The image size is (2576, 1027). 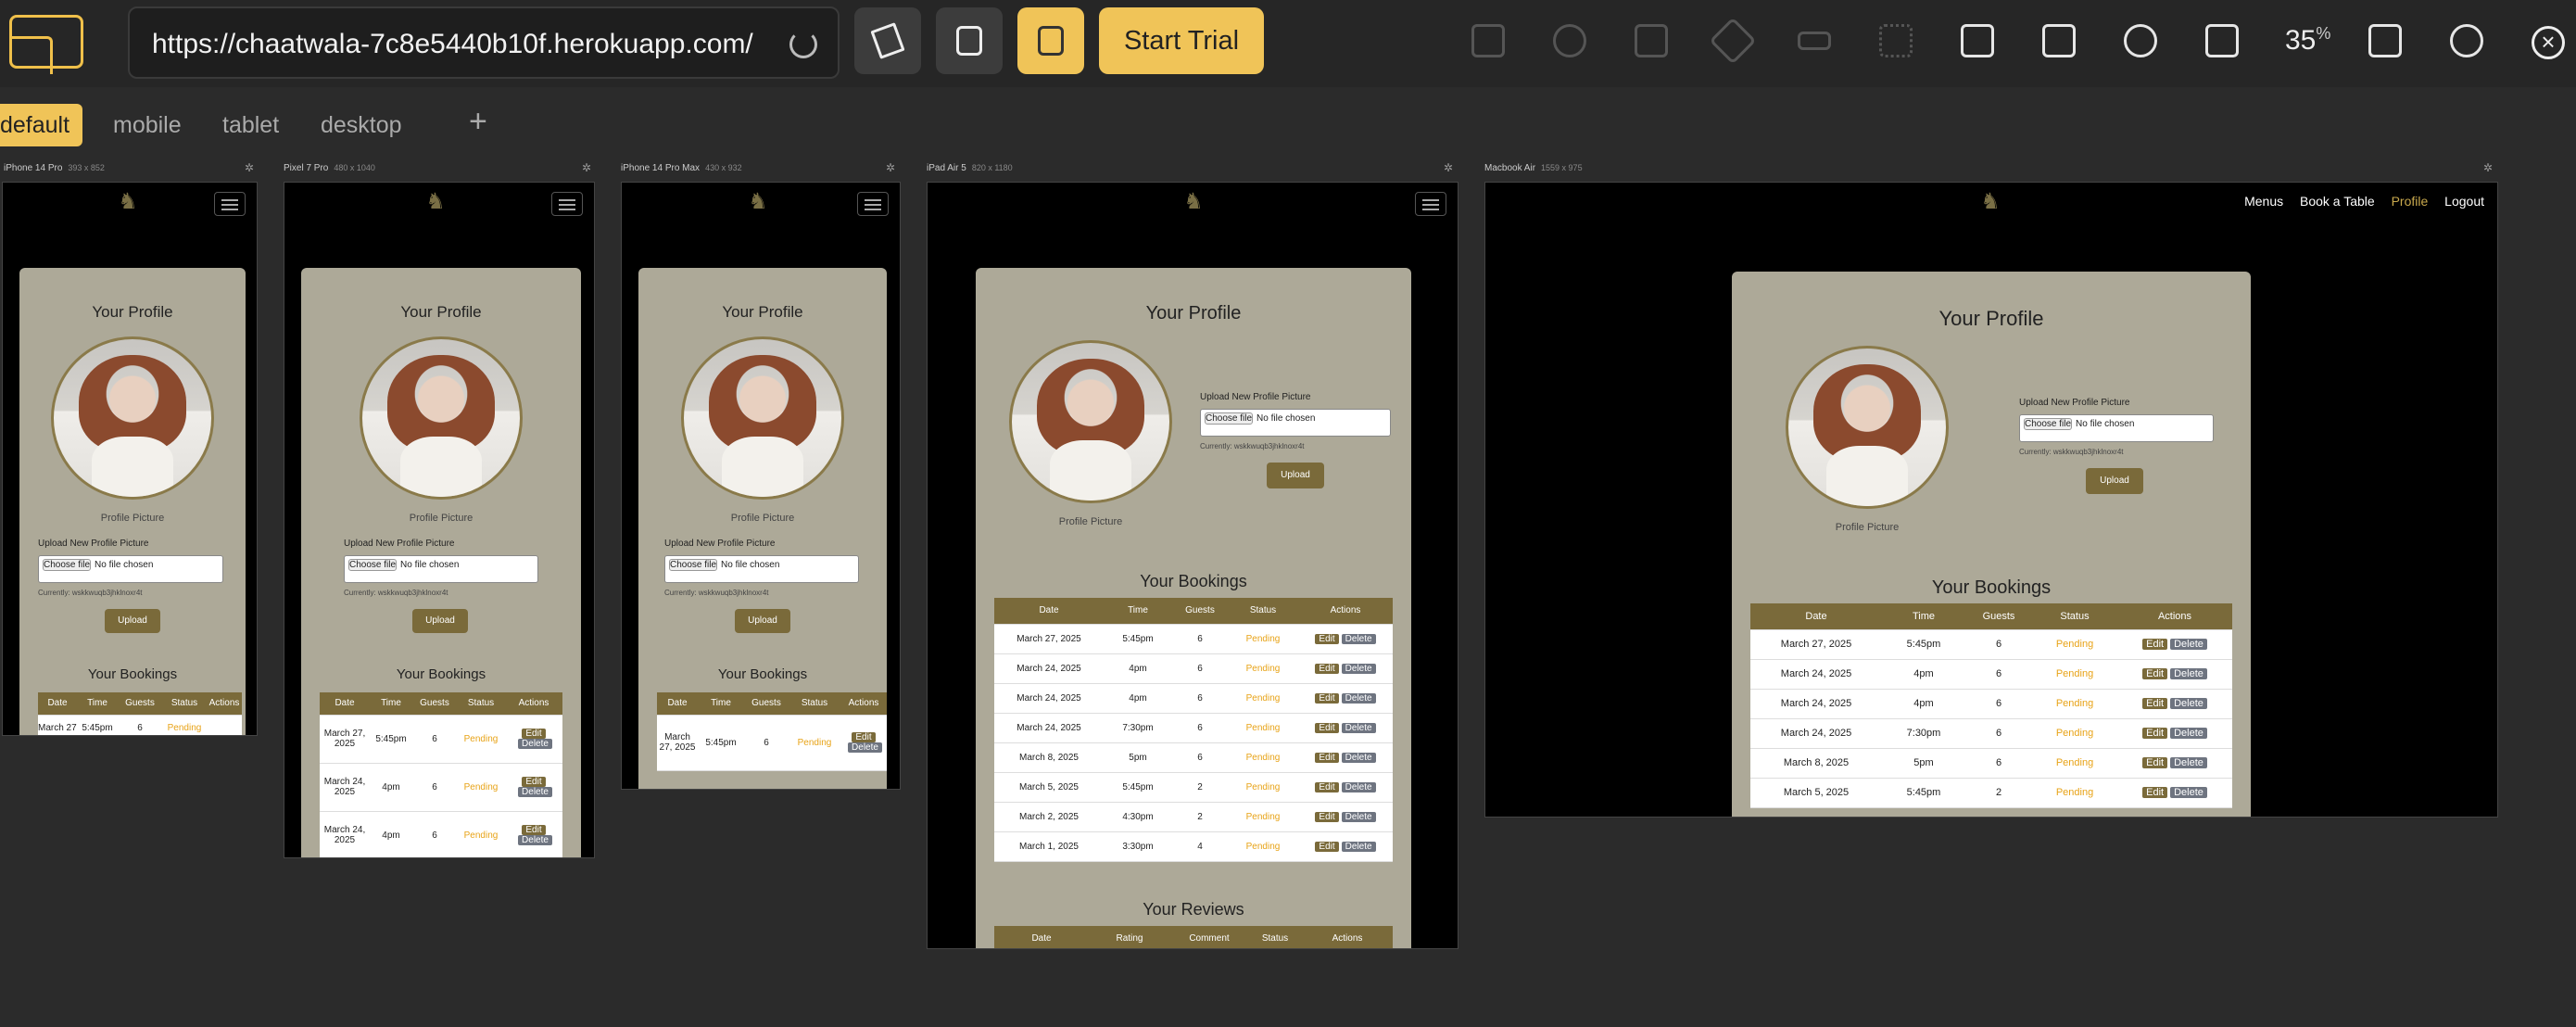 What do you see at coordinates (1181, 40) in the screenshot?
I see `start-trial-button: Start Trial` at bounding box center [1181, 40].